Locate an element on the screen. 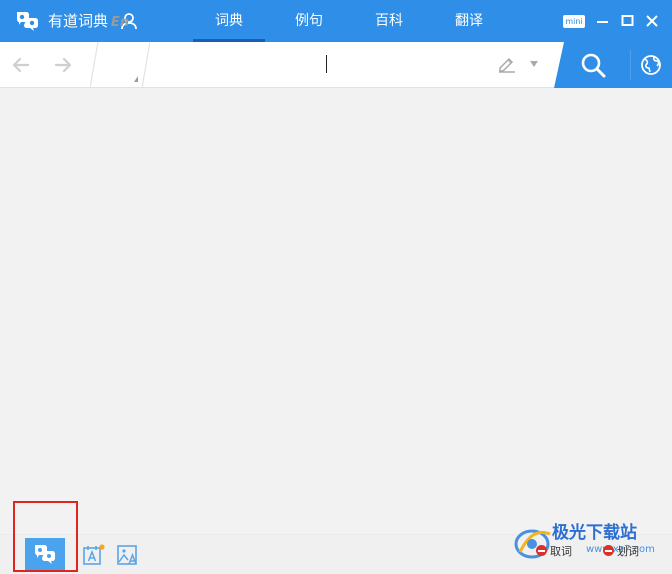 The image size is (672, 574). maximize-icon is located at coordinates (628, 21).